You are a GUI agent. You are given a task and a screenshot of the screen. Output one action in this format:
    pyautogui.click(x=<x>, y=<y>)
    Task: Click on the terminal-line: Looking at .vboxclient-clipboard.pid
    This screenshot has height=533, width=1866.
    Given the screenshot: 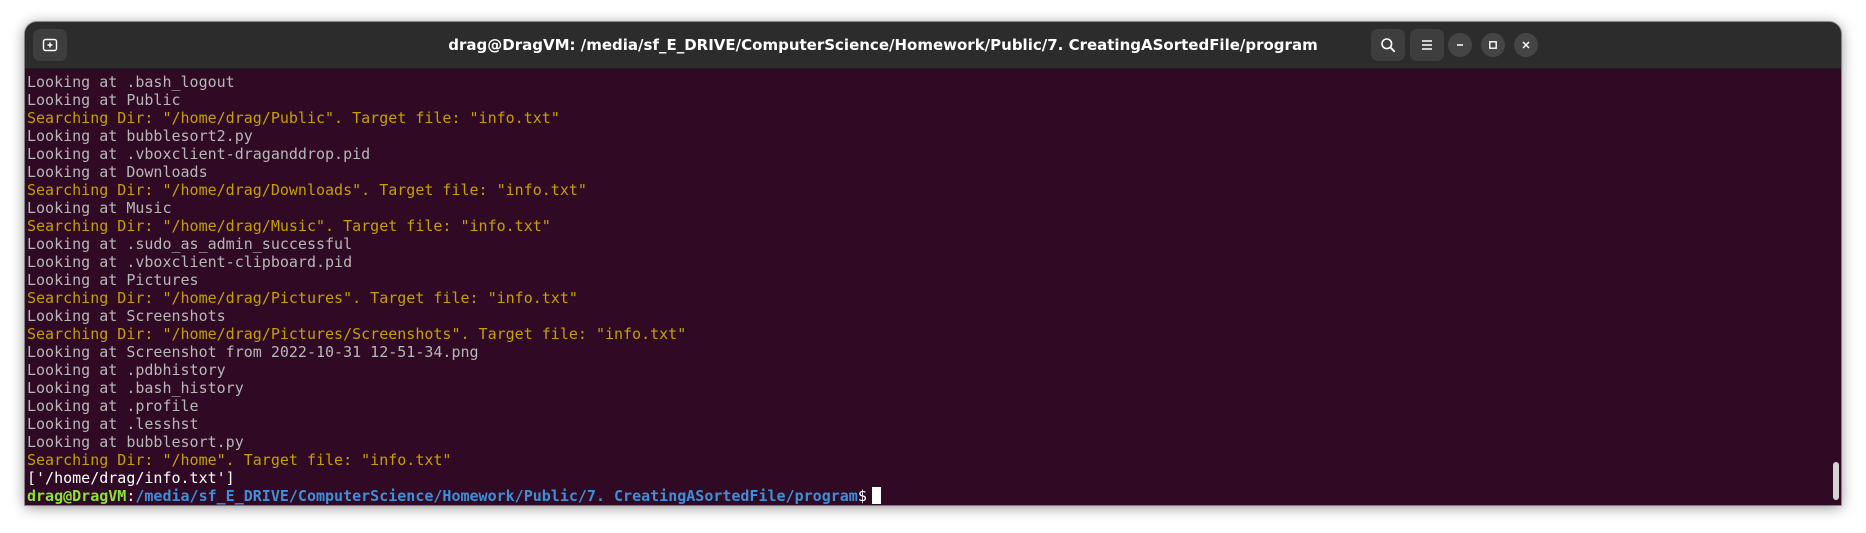 What is the action you would take?
    pyautogui.click(x=190, y=262)
    